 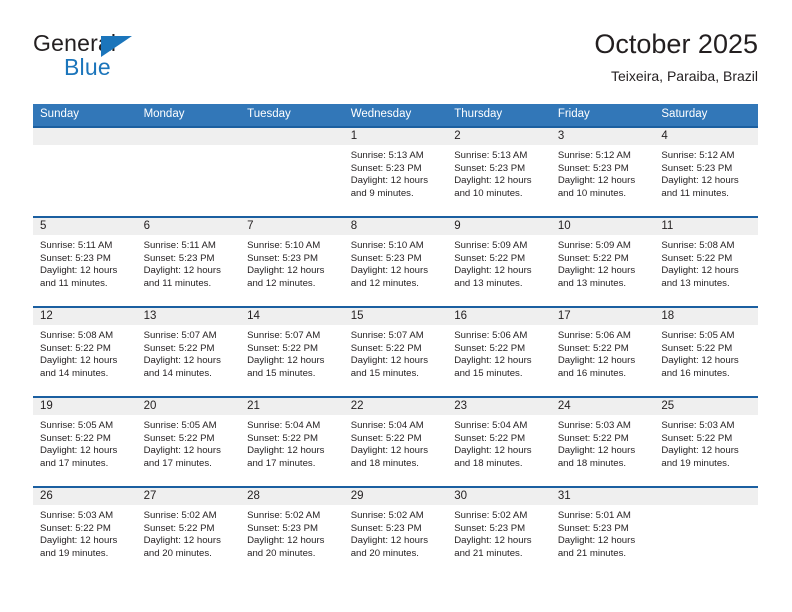 What do you see at coordinates (602, 496) in the screenshot?
I see `day-number: 31` at bounding box center [602, 496].